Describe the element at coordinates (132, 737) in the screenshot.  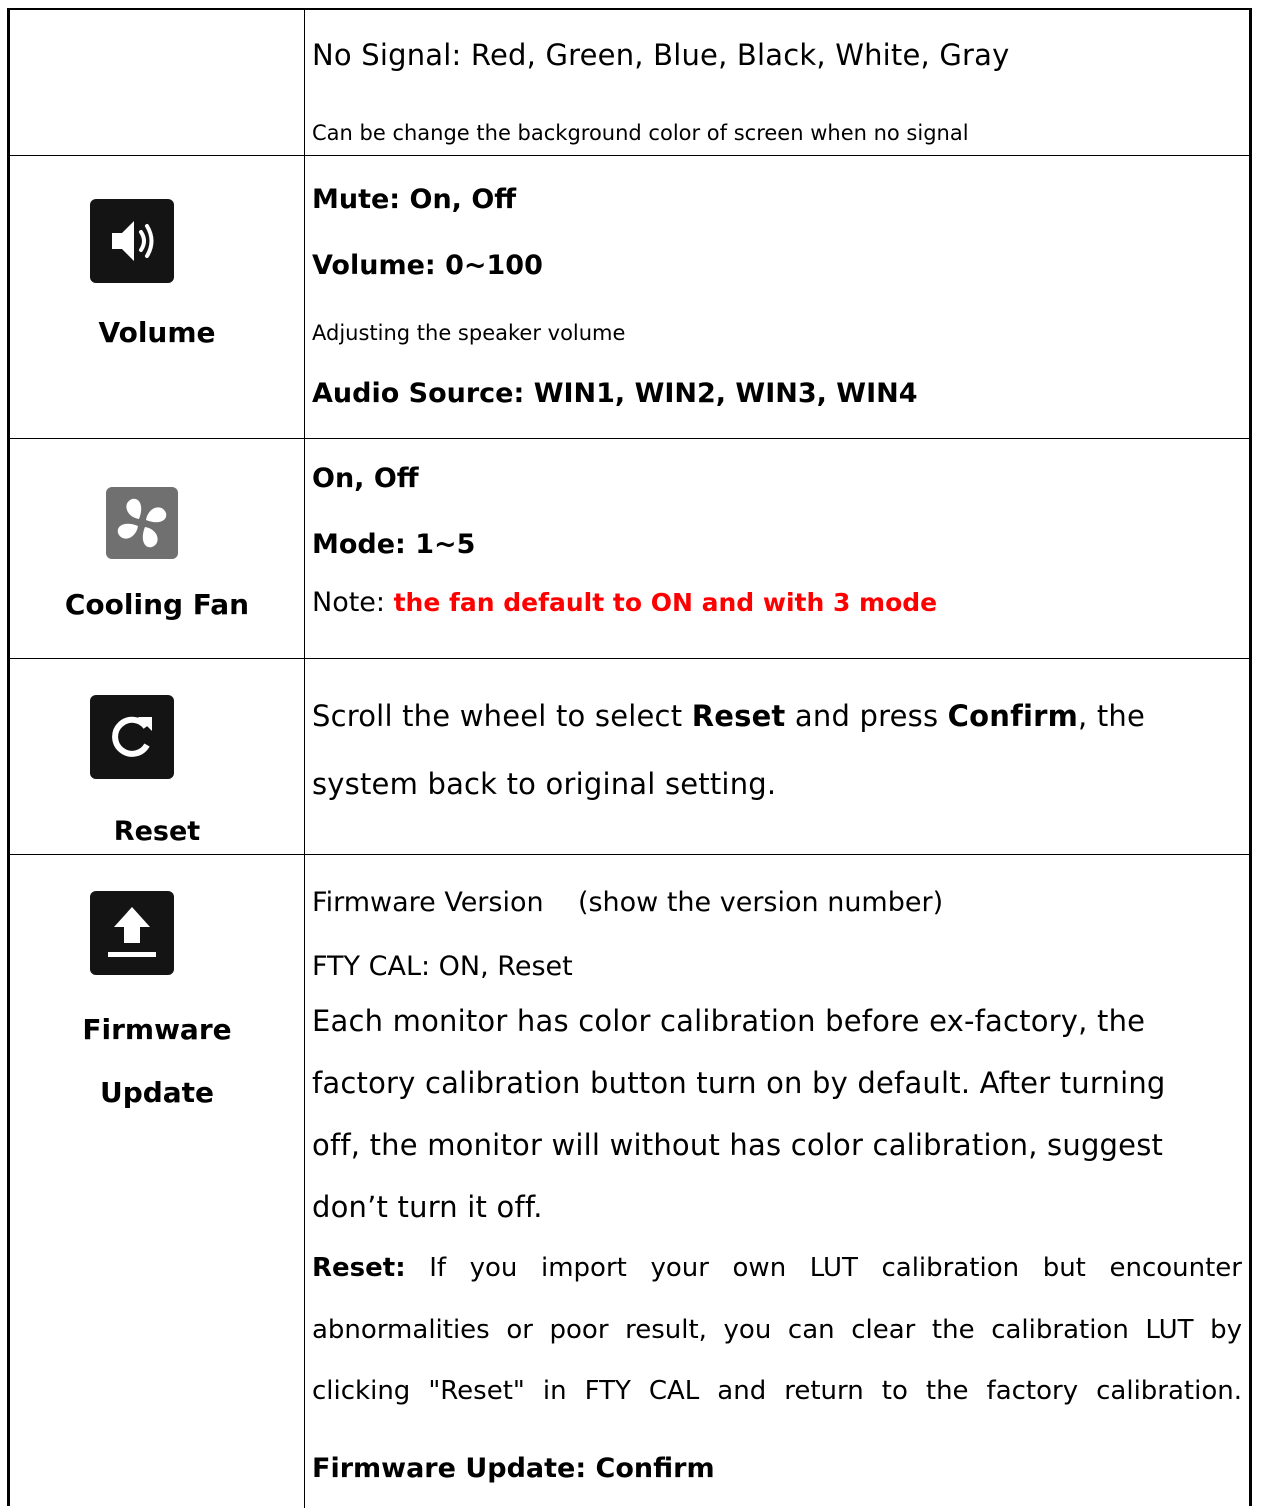
I see `reset-icon` at that location.